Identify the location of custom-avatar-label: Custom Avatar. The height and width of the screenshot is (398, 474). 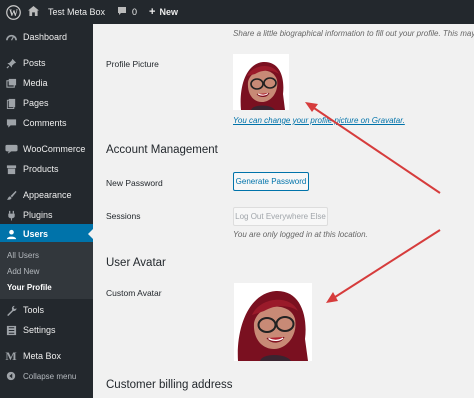
(134, 293).